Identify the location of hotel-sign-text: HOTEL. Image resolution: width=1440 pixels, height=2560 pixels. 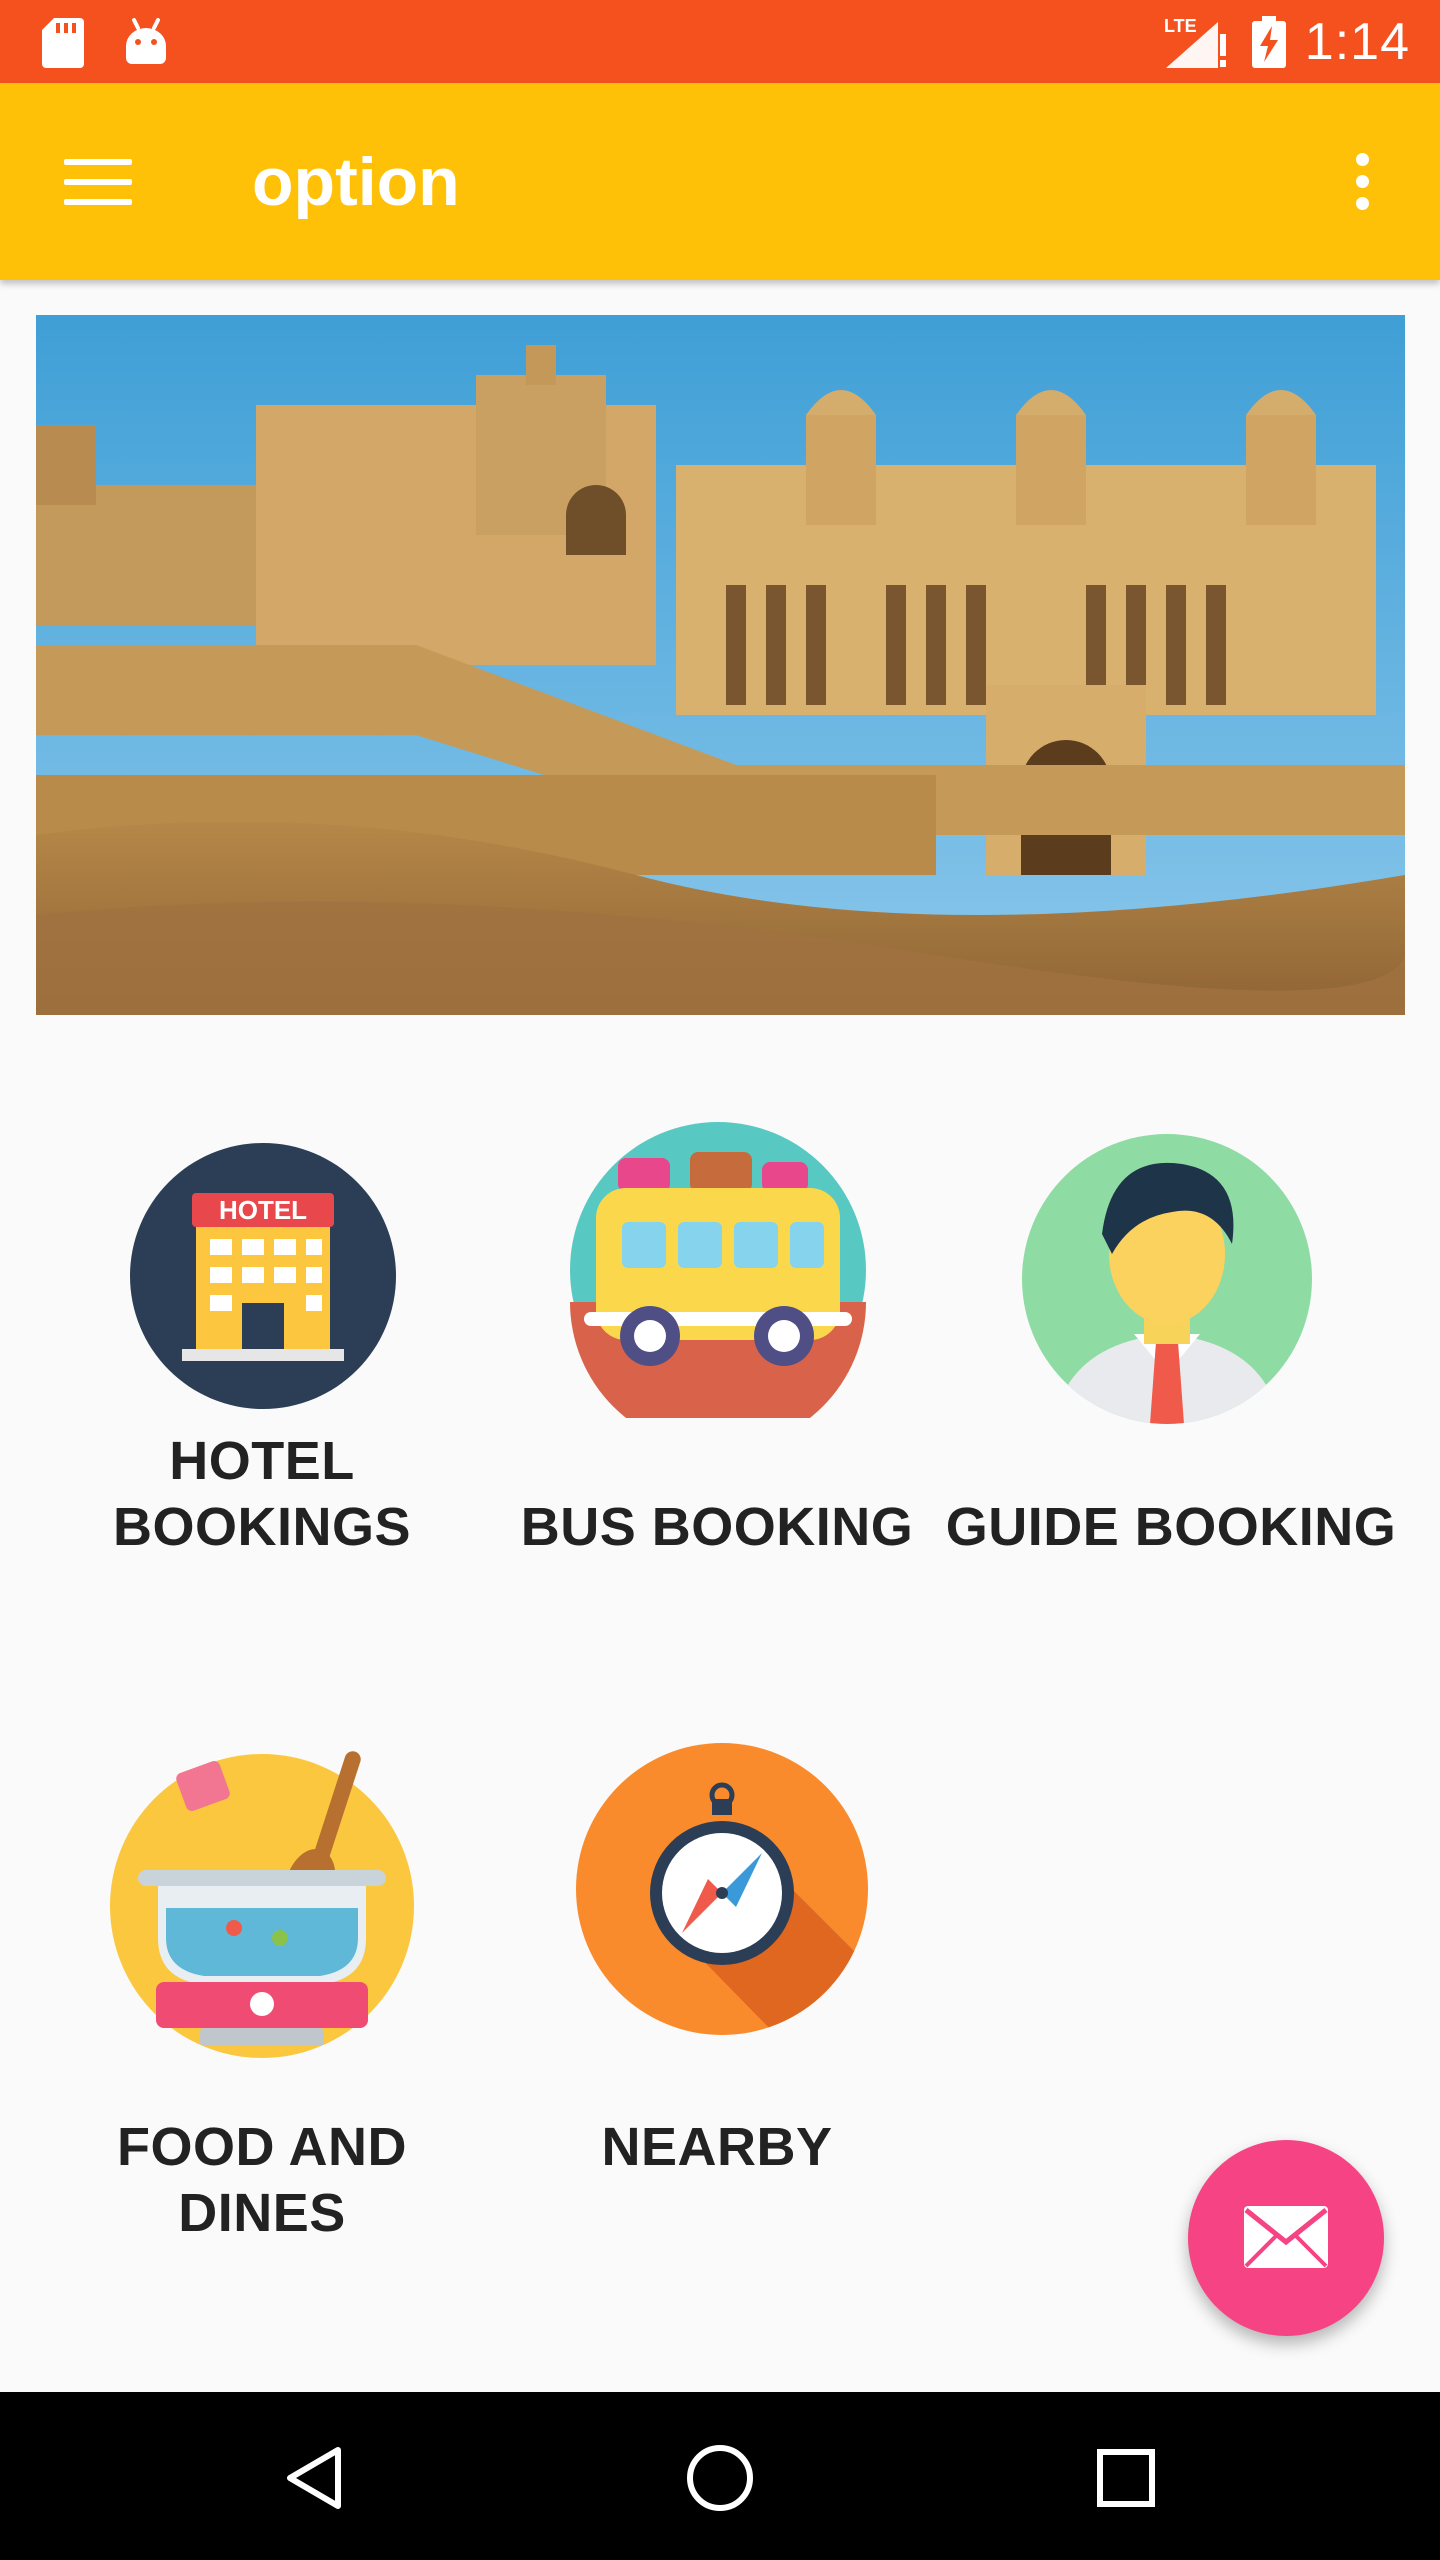
(263, 1210).